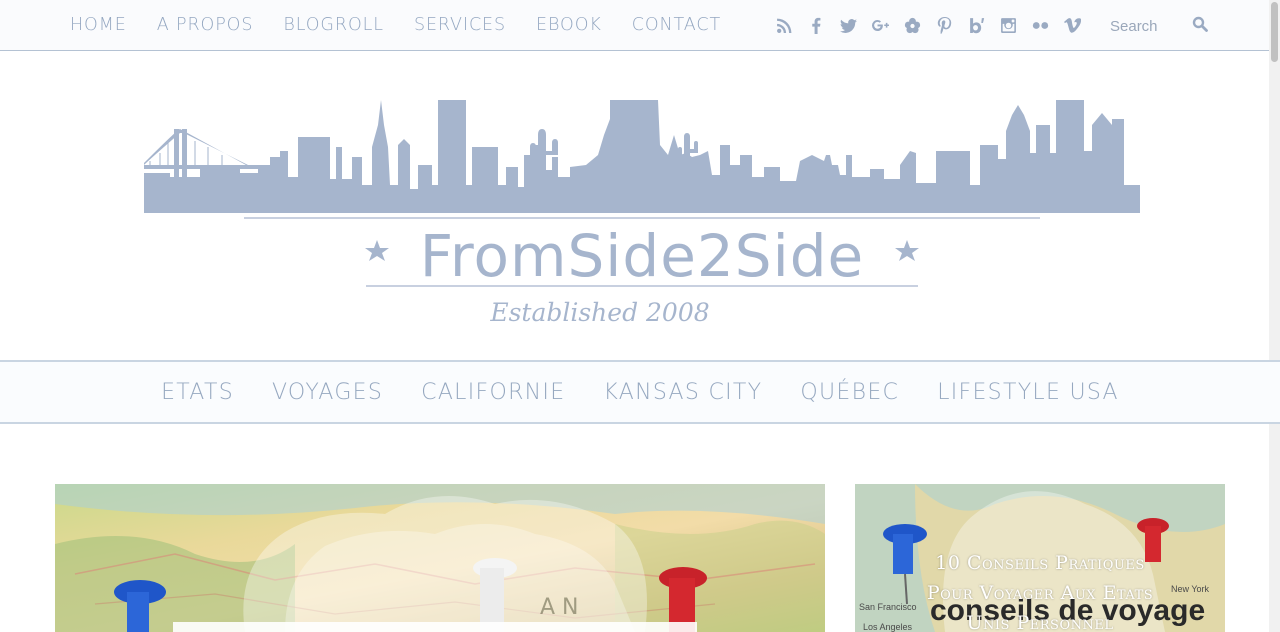  What do you see at coordinates (1040, 563) in the screenshot?
I see `title-line: 10 Conseils Pratiques` at bounding box center [1040, 563].